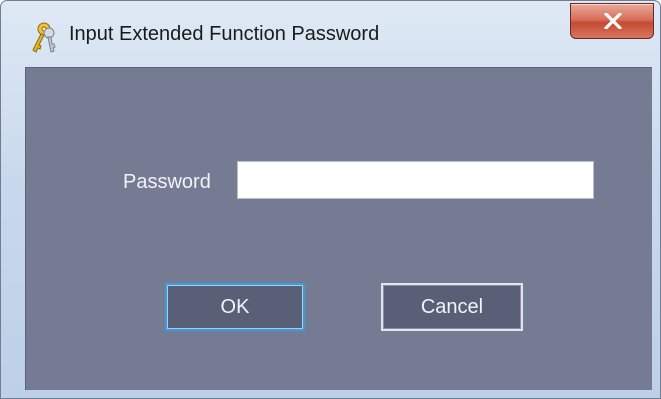  I want to click on close-icon, so click(613, 21).